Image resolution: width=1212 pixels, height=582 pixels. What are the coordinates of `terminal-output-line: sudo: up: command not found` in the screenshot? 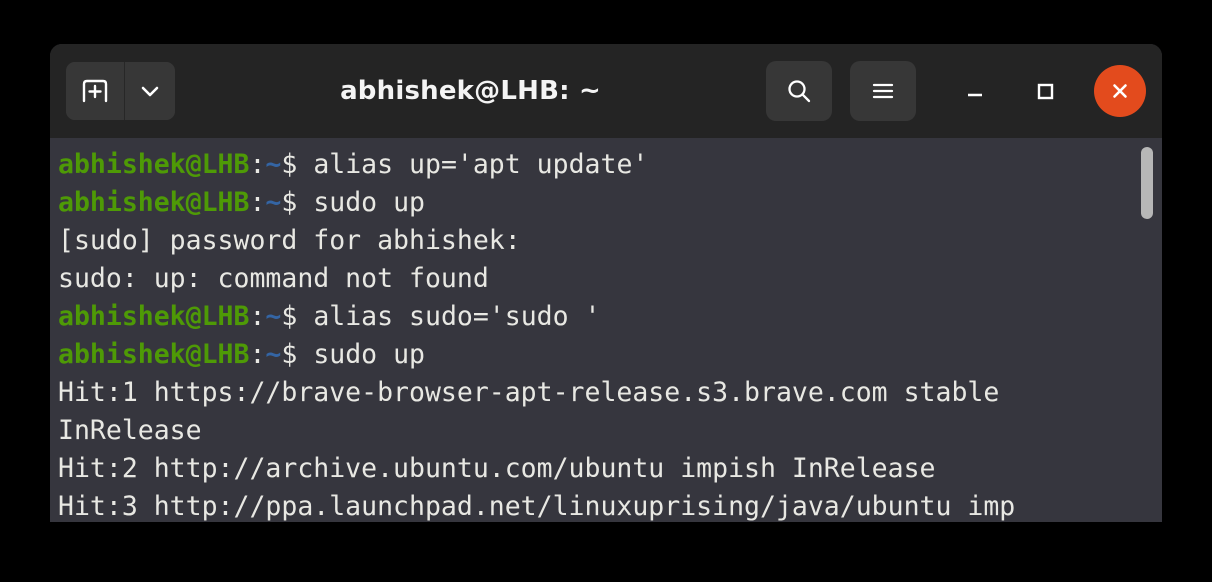 It's located at (610, 279).